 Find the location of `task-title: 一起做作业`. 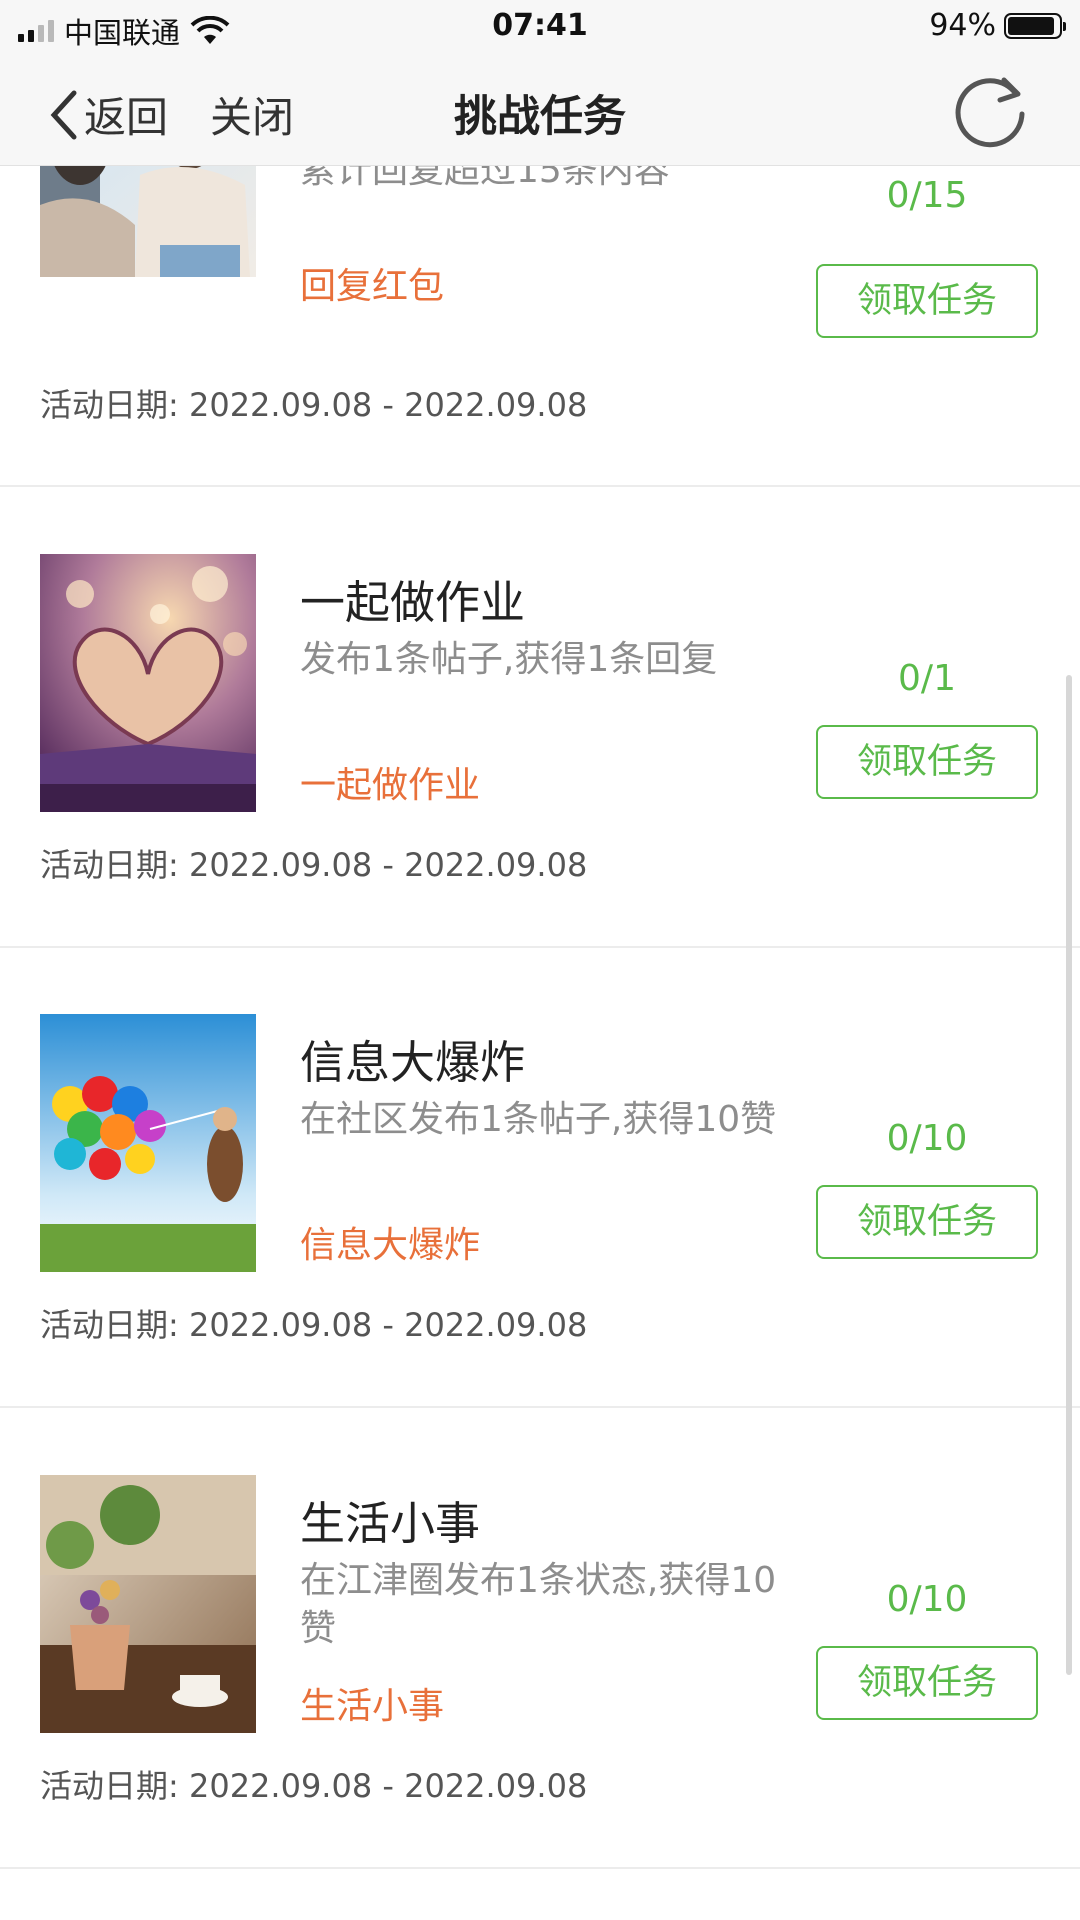

task-title: 一起做作业 is located at coordinates (413, 602).